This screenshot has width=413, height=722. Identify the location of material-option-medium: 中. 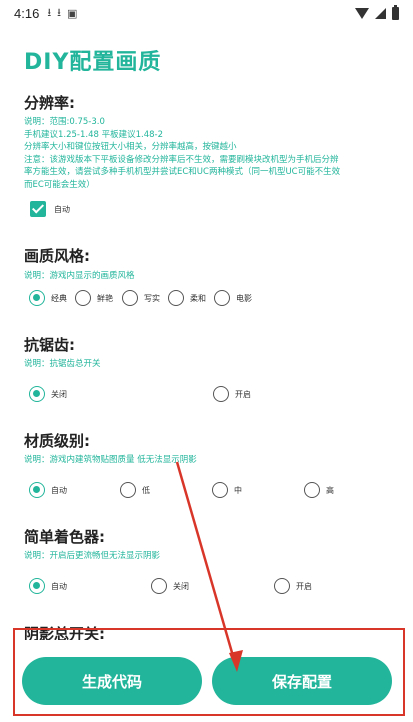
(227, 490).